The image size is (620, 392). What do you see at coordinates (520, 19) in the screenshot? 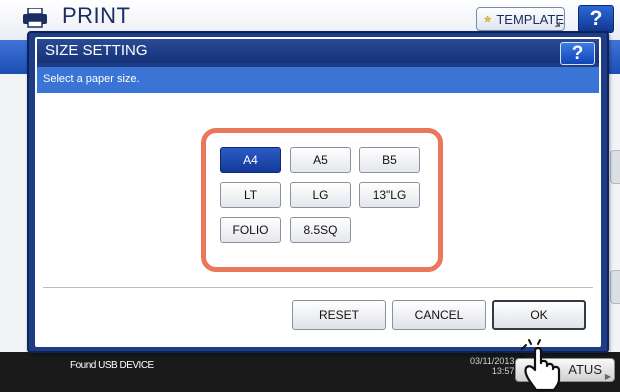
I see `template-button: TEMPLATE ◢` at bounding box center [520, 19].